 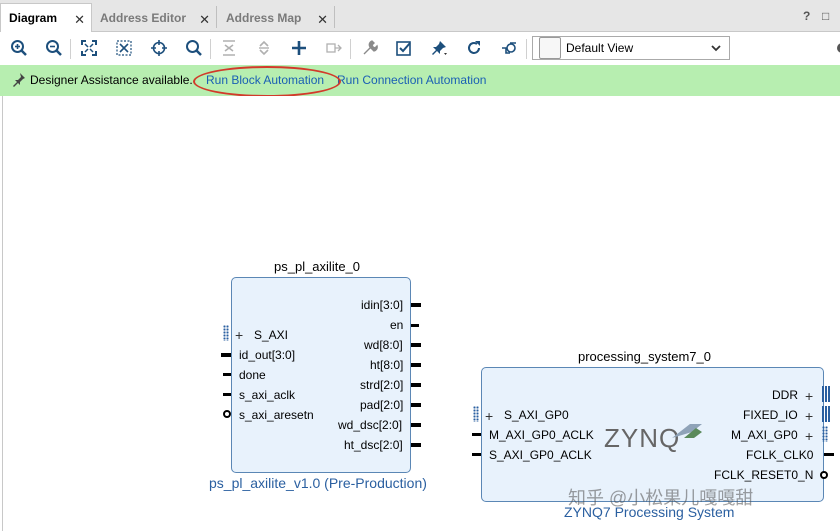 What do you see at coordinates (267, 81) in the screenshot?
I see `highlight-circle` at bounding box center [267, 81].